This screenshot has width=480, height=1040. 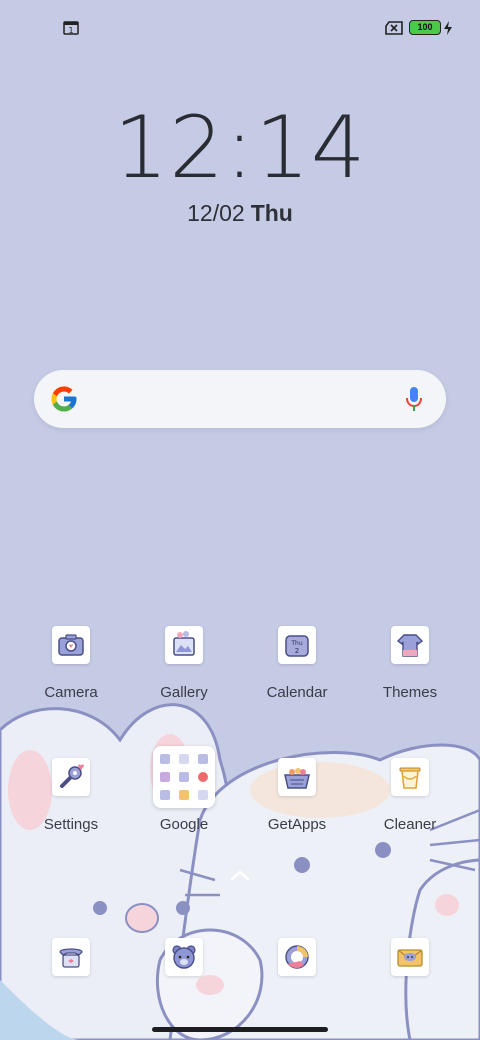 What do you see at coordinates (240, 875) in the screenshot?
I see `chevron-up-icon` at bounding box center [240, 875].